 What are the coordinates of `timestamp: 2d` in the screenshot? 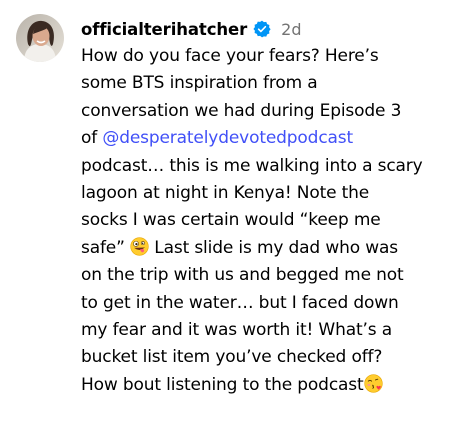 It's located at (291, 29).